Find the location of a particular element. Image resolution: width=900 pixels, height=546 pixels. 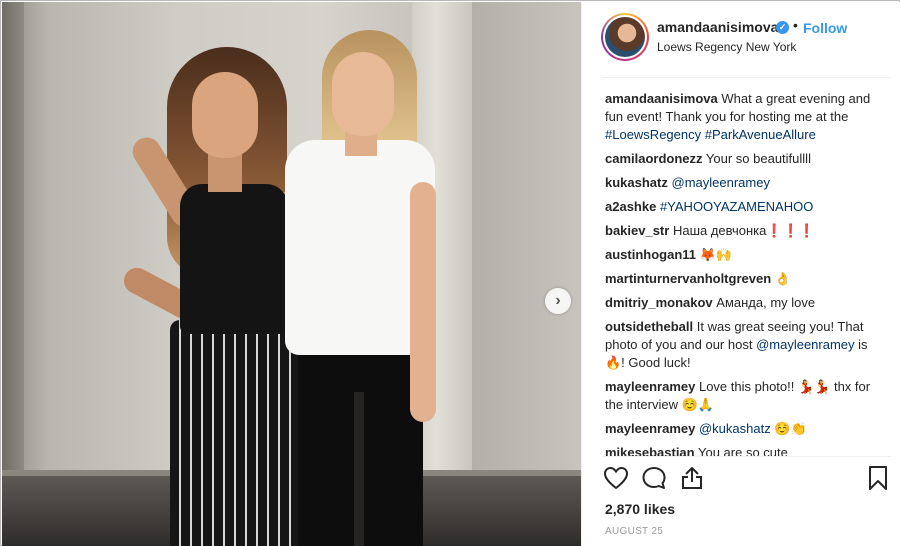

hashtag-link: #YAHOOYAZAMENAHOO is located at coordinates (736, 206).